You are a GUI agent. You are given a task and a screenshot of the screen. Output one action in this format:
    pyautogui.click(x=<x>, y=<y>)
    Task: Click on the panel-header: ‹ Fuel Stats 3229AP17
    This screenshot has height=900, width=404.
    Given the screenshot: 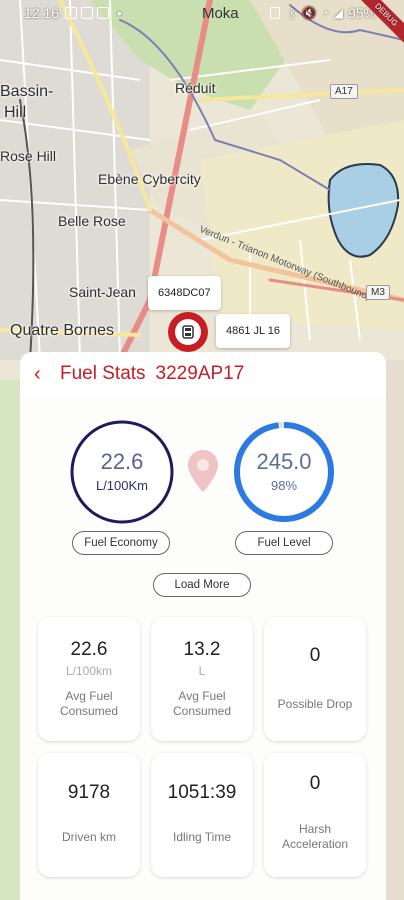 What is the action you would take?
    pyautogui.click(x=203, y=374)
    